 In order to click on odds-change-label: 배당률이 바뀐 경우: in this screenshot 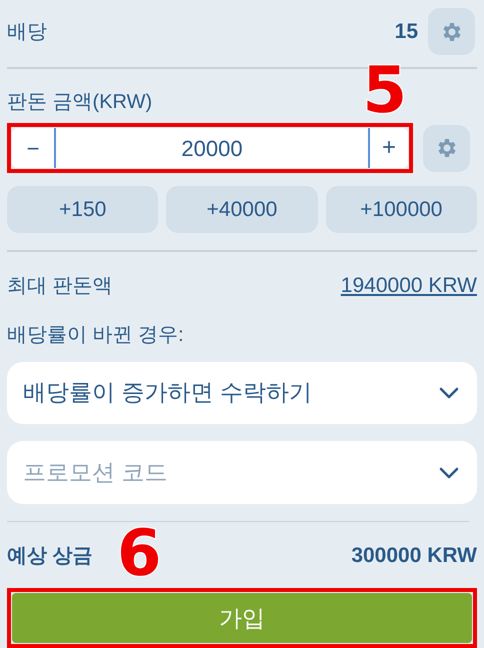, I will do `click(96, 335)`.